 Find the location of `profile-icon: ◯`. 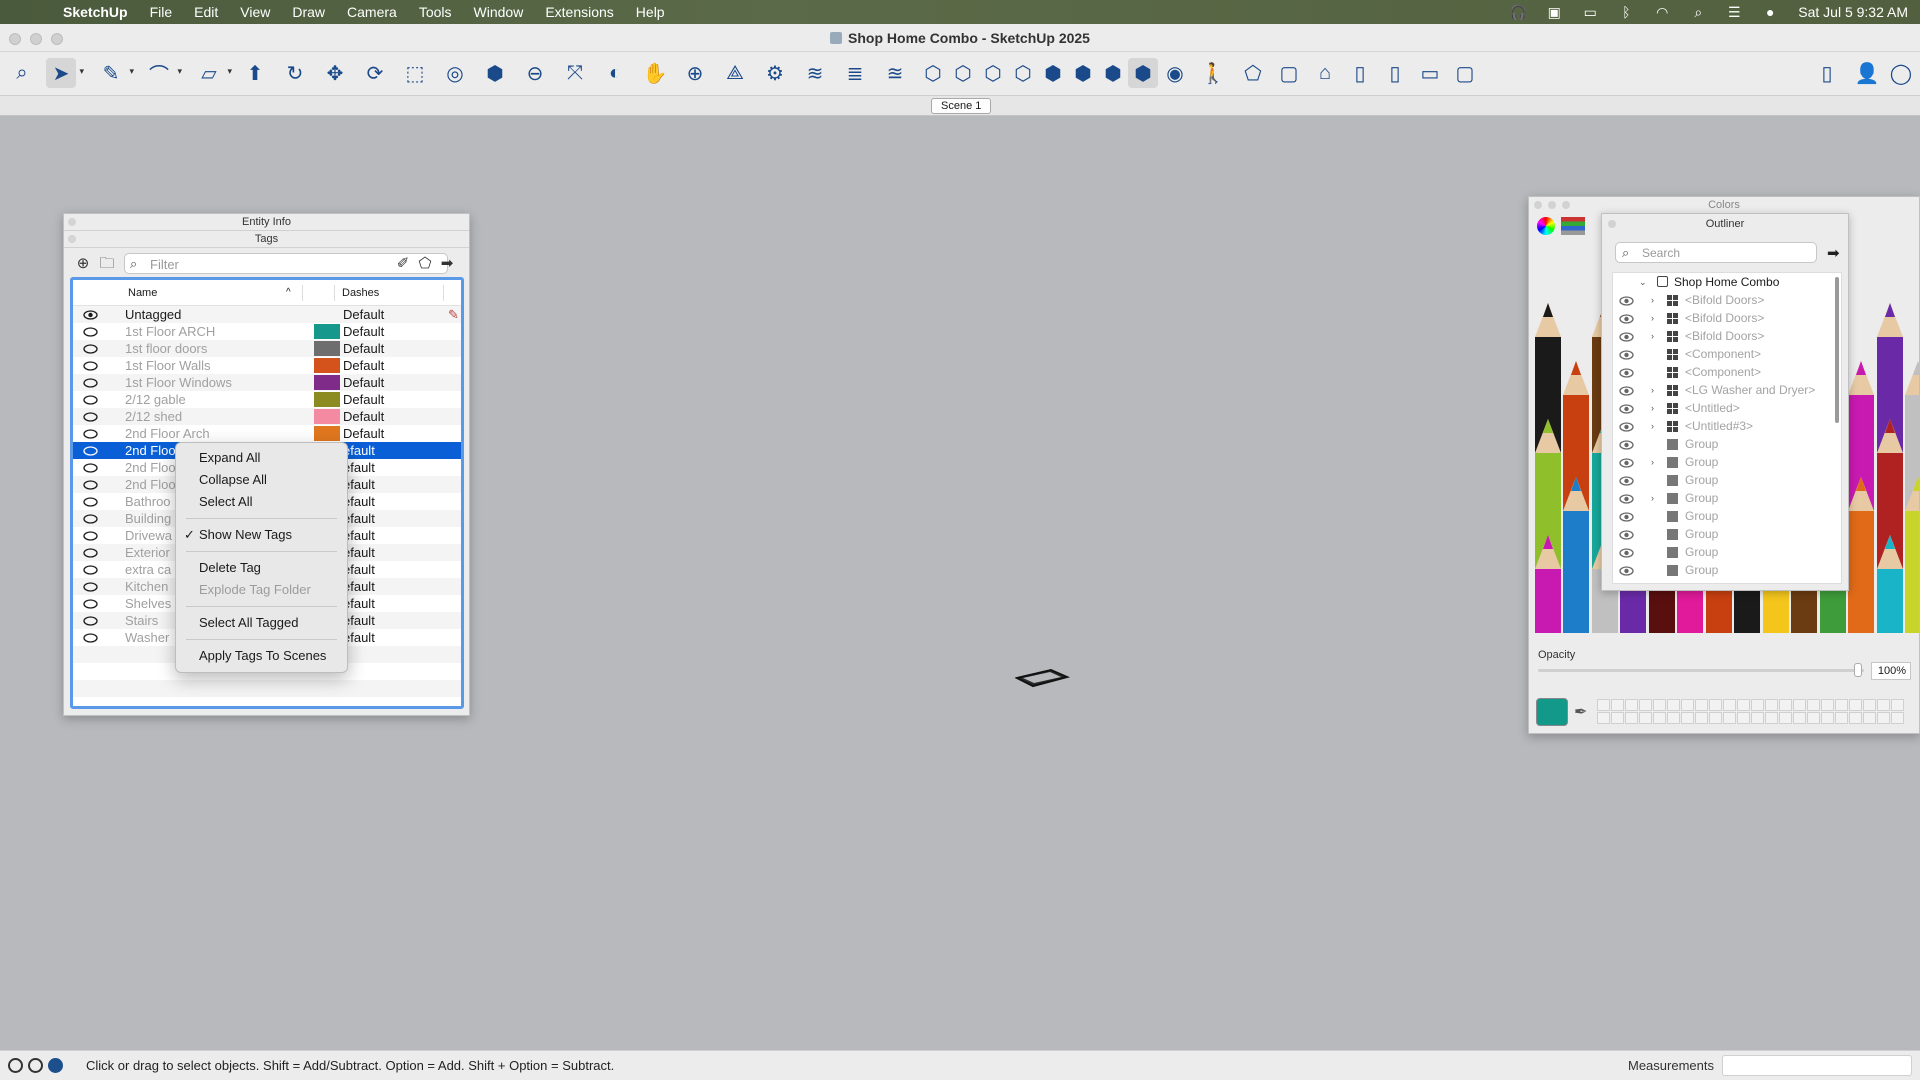

profile-icon: ◯ is located at coordinates (1901, 73).